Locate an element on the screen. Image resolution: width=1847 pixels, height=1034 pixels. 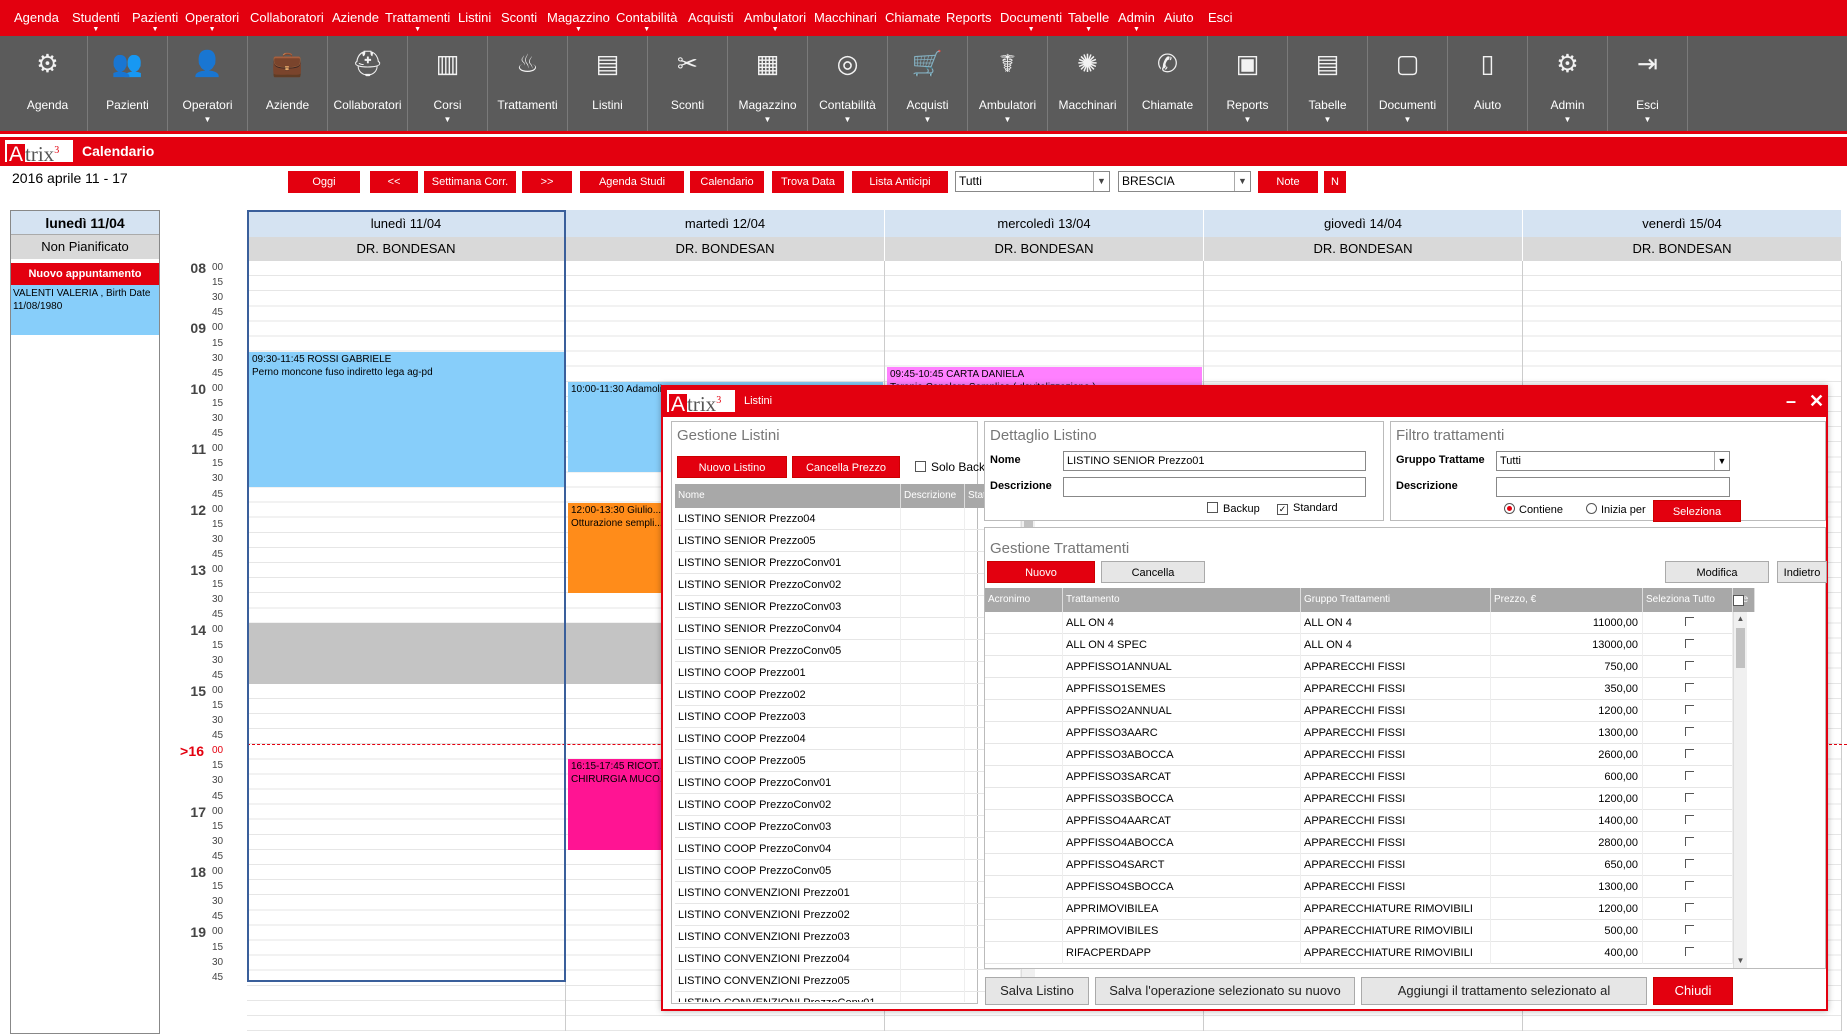
toolbar-aiuto: ▯ Aiuto is located at coordinates (1488, 83).